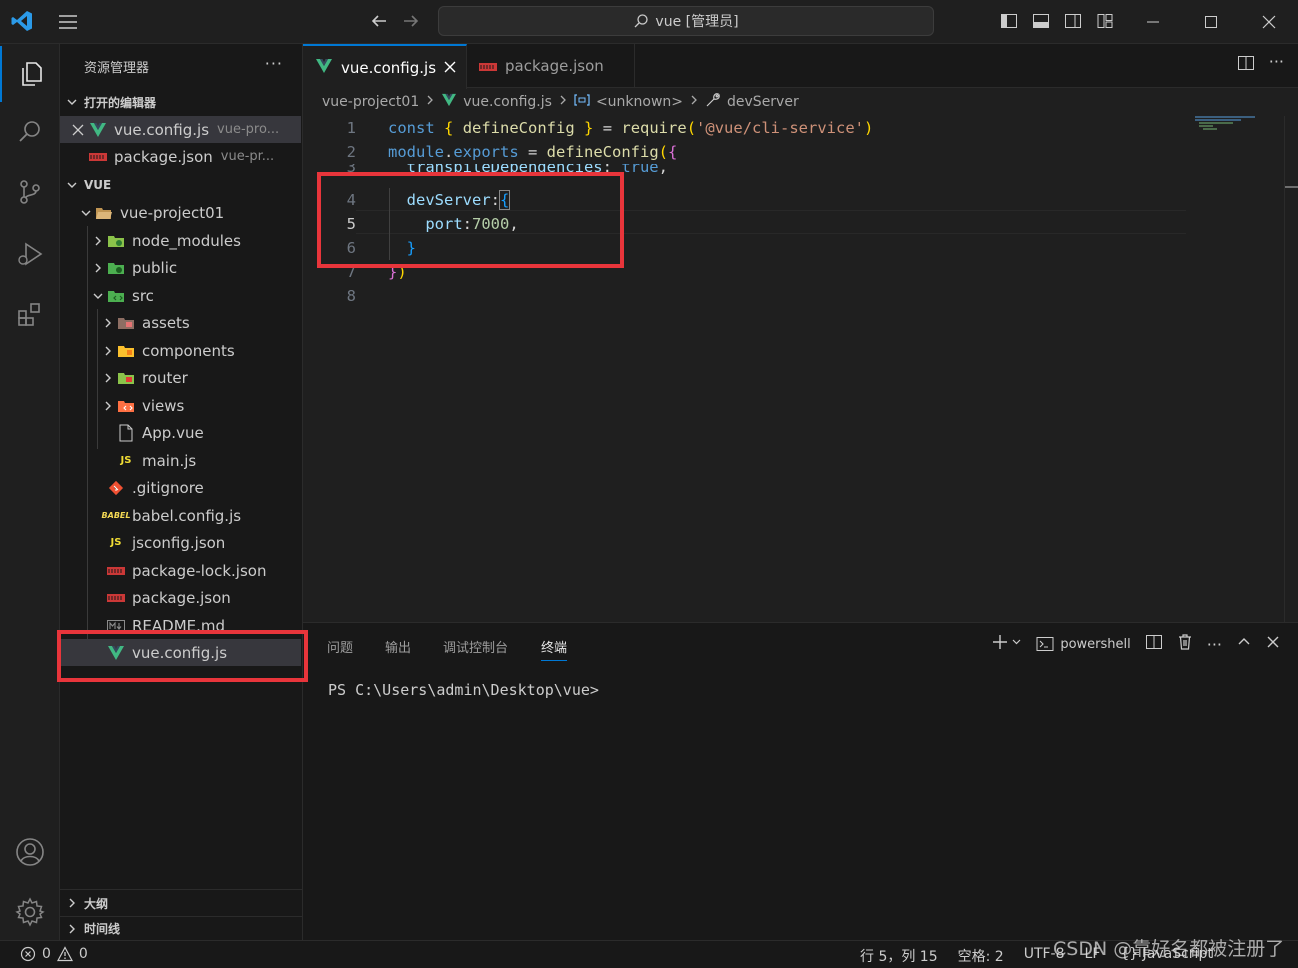 This screenshot has width=1298, height=968. I want to click on tree-file-main-js: JS main.js, so click(180, 460).